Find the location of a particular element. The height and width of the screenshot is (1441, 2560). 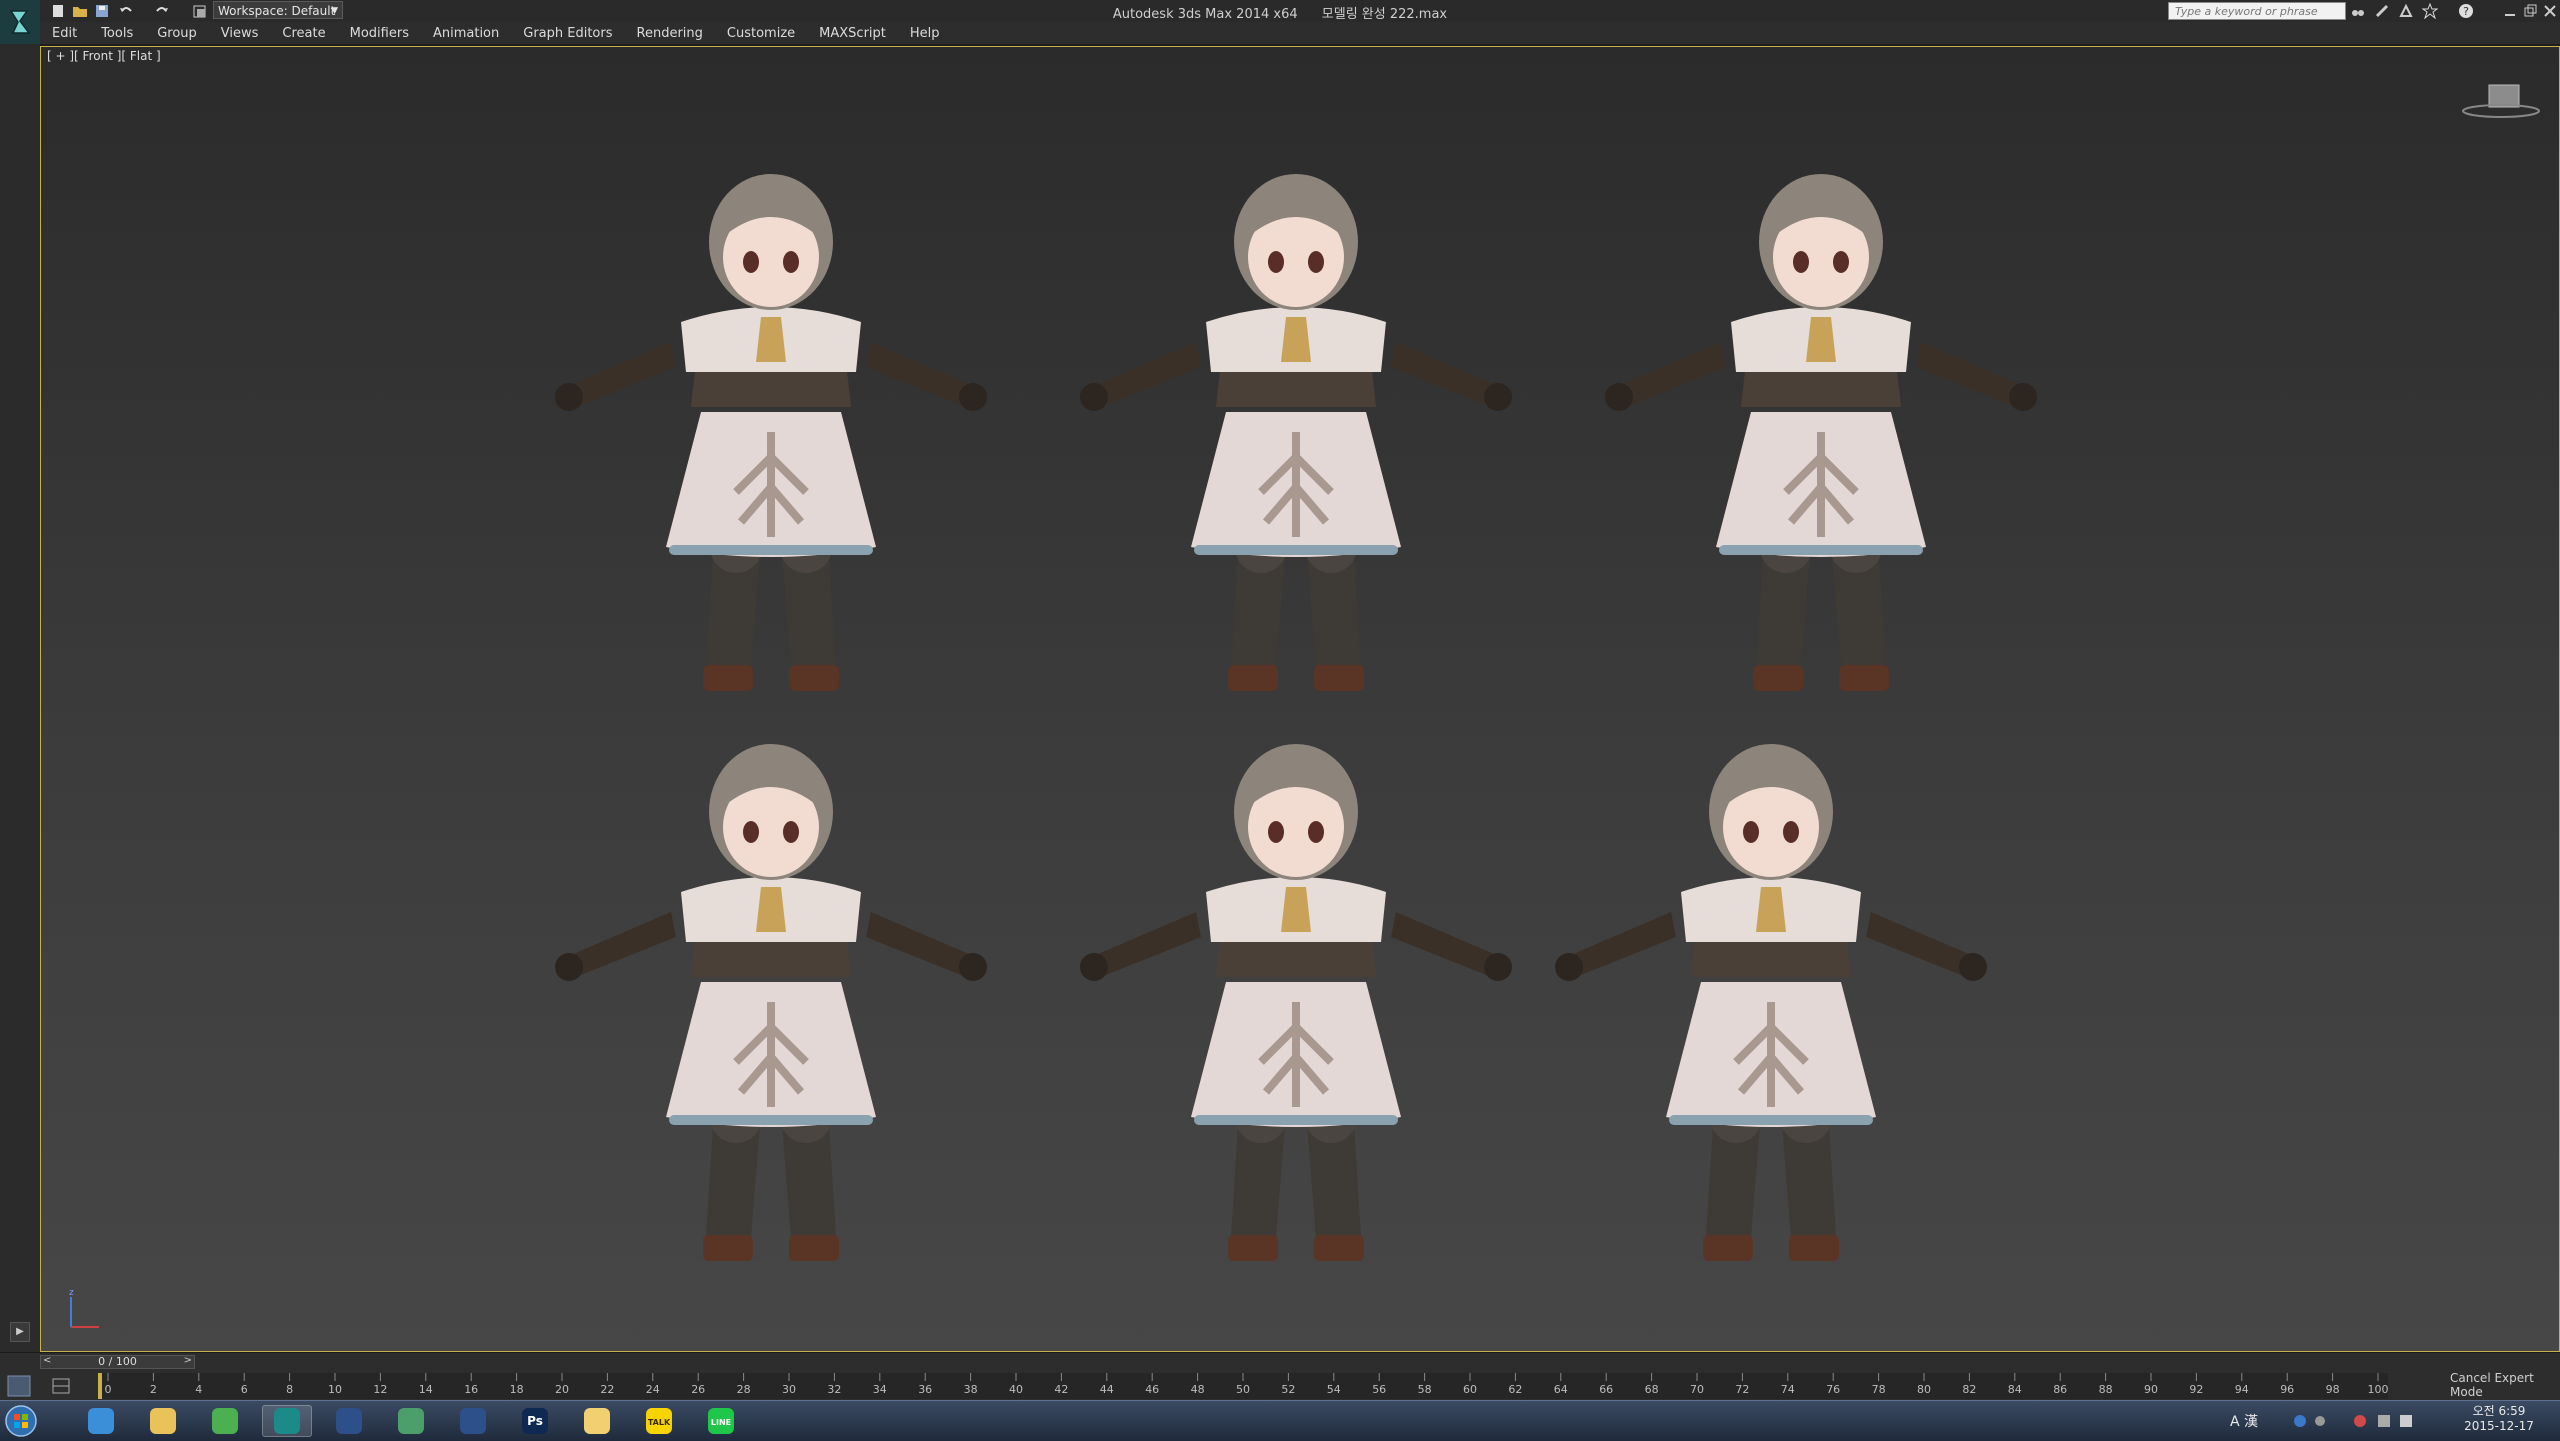

taskbar-app-3ds-max is located at coordinates (287, 1421).